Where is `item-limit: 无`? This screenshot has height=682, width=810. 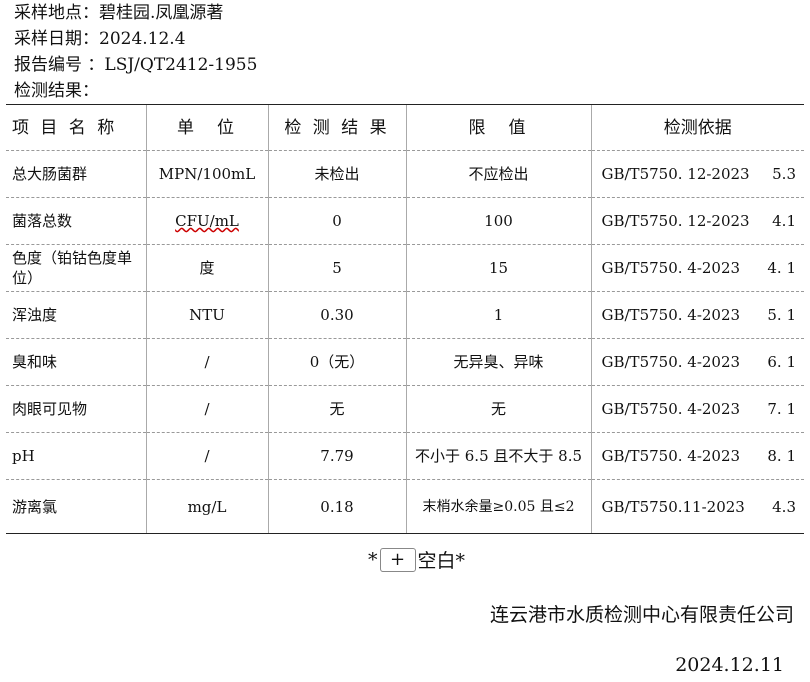 item-limit: 无 is located at coordinates (498, 409).